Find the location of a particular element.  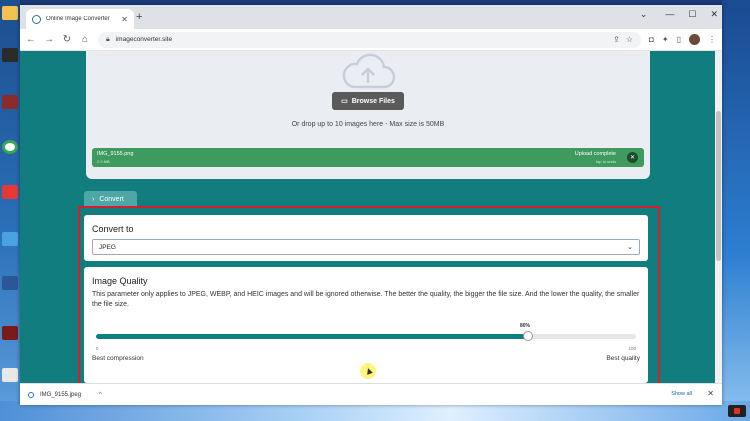

convert-tab: › Convert is located at coordinates (110, 199).